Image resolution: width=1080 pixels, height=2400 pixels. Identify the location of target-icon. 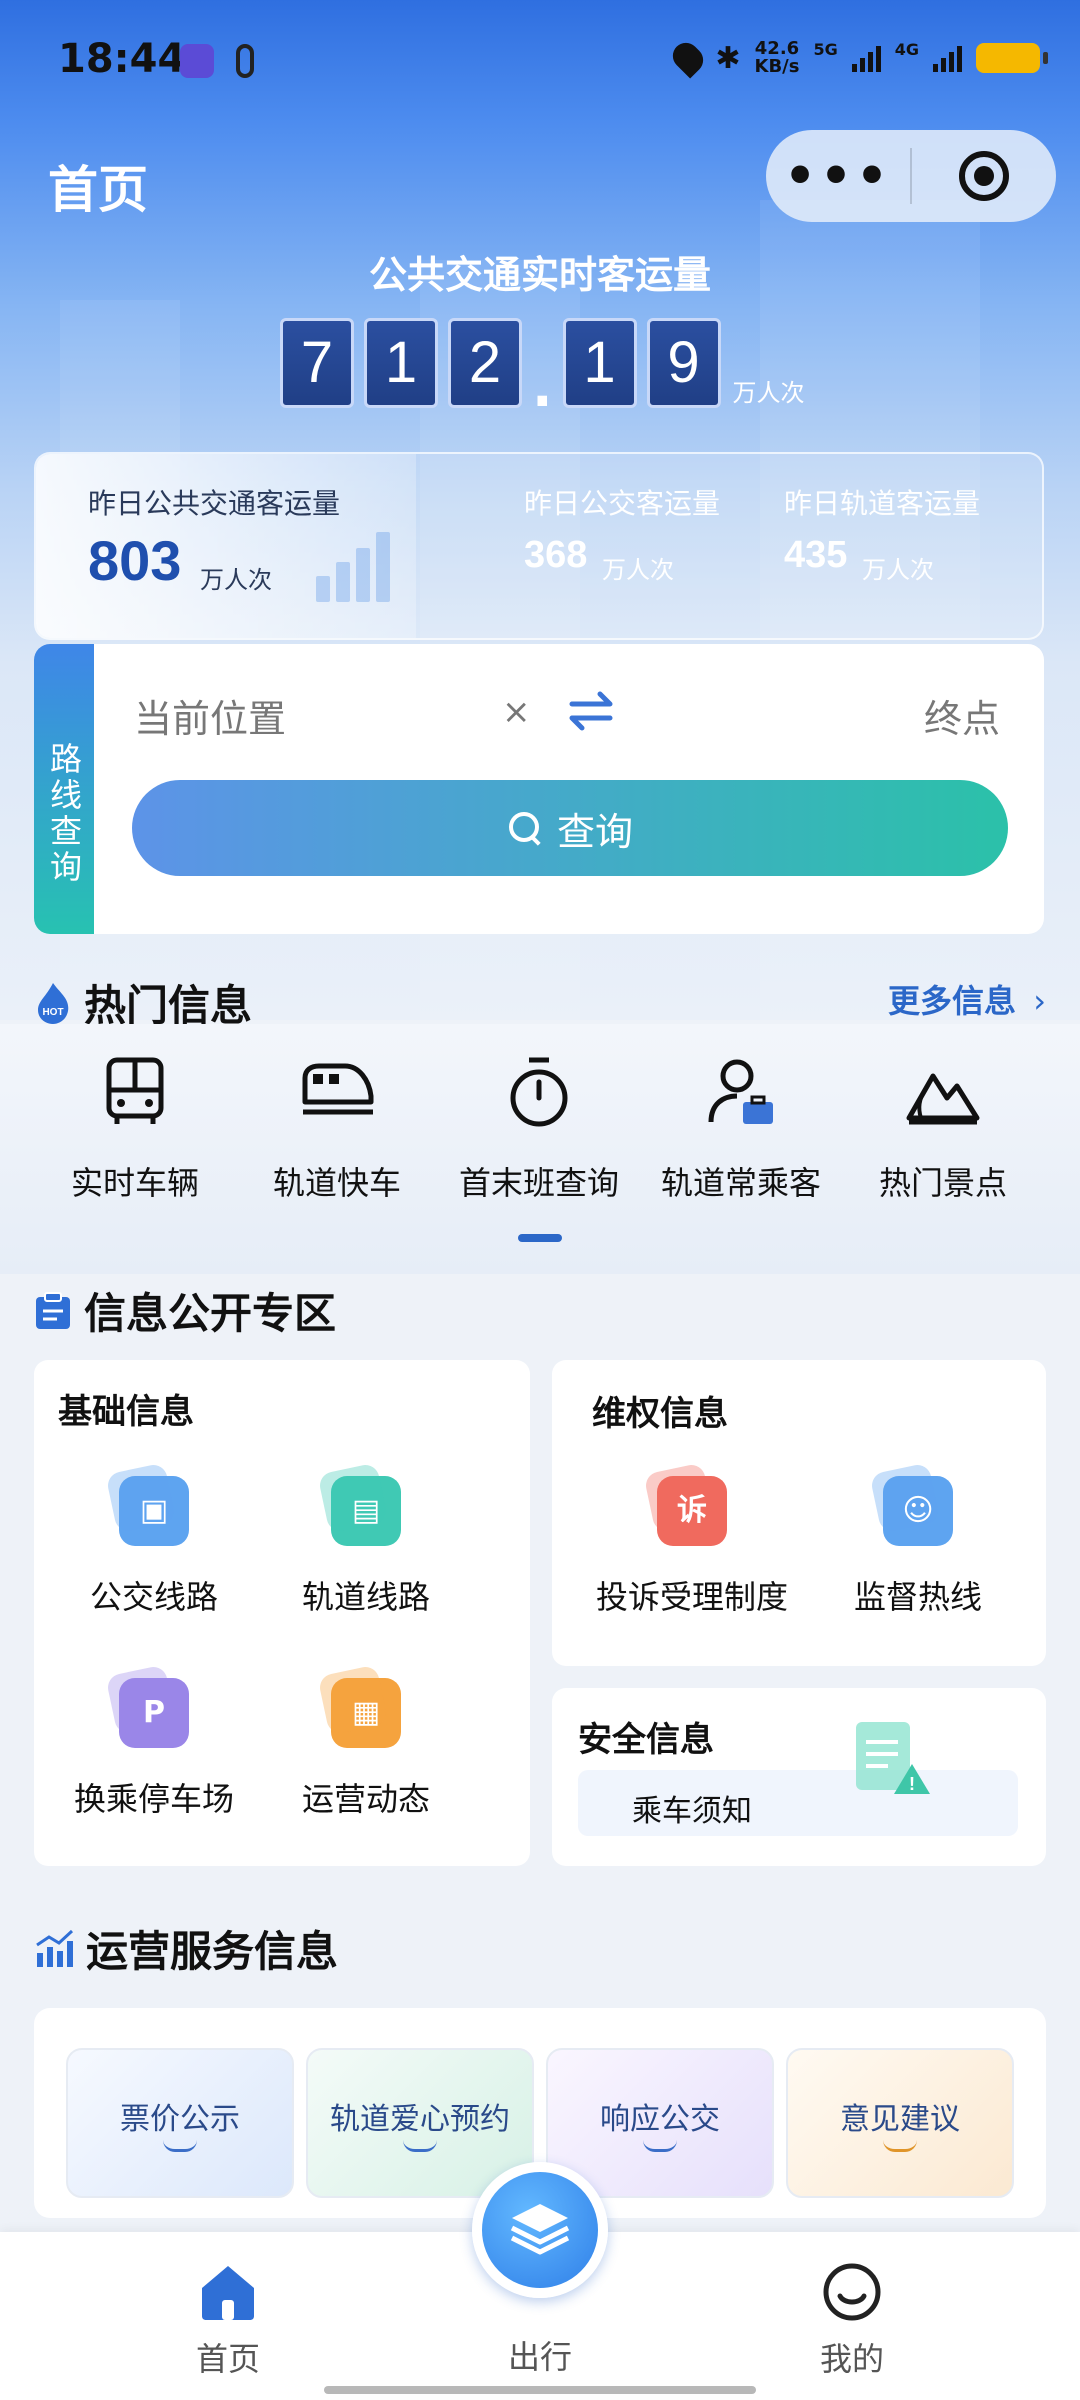
(984, 176).